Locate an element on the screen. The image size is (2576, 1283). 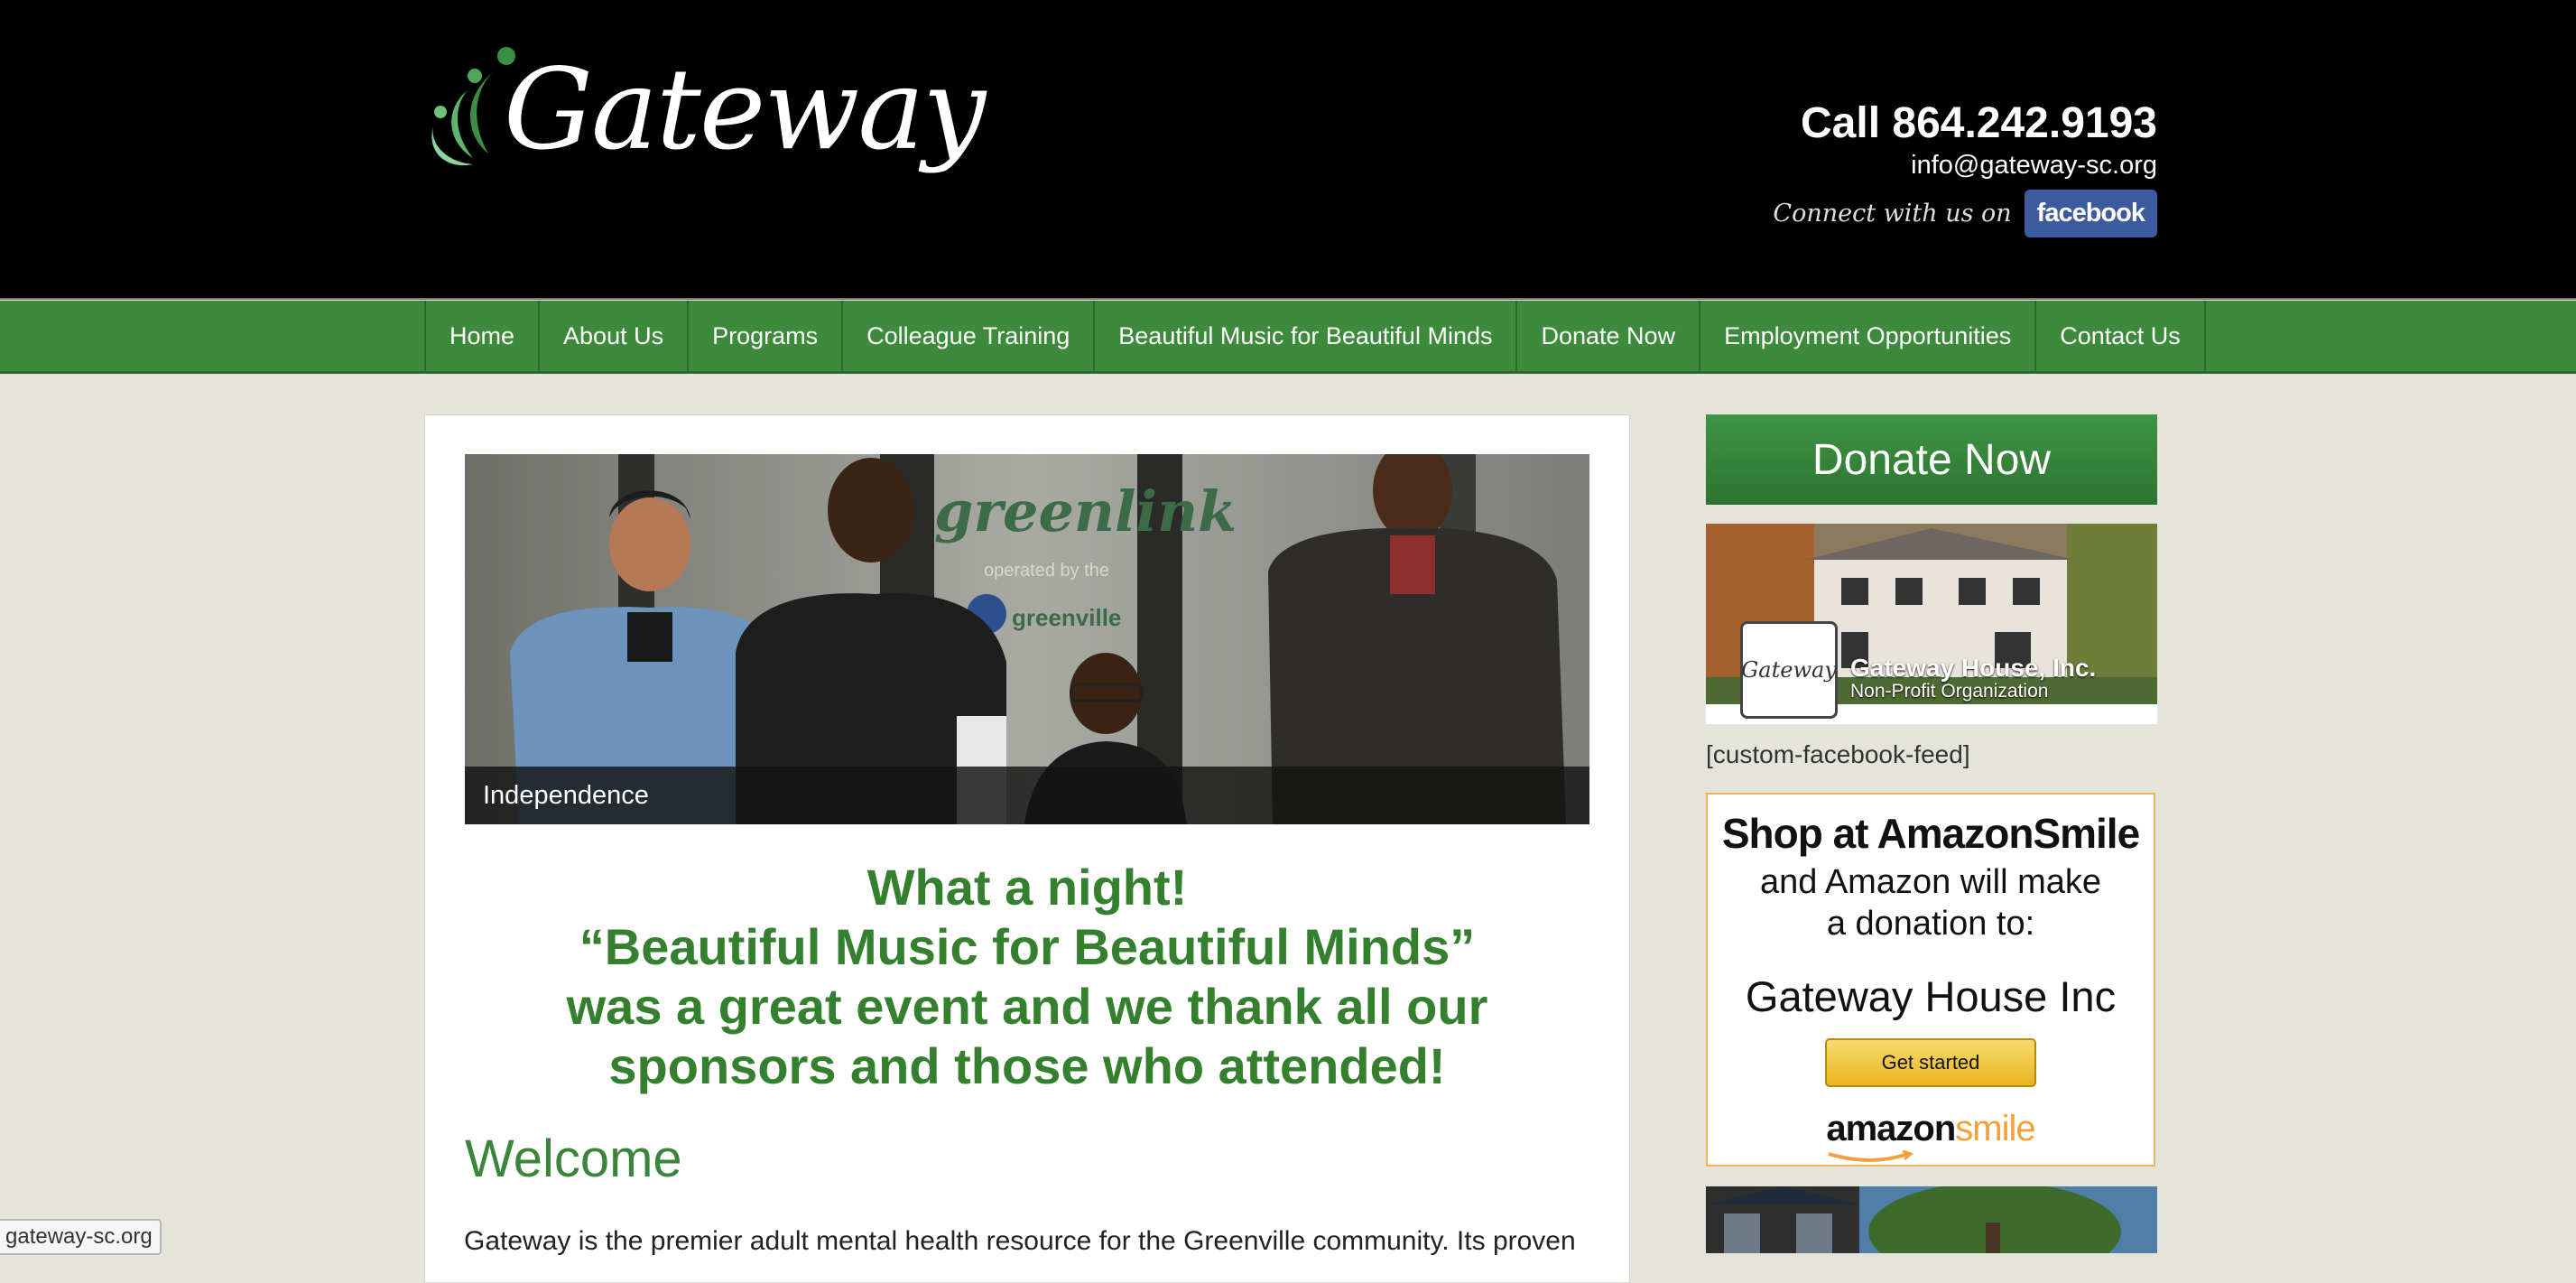
fb-avatar-text: Gateway is located at coordinates (1789, 670).